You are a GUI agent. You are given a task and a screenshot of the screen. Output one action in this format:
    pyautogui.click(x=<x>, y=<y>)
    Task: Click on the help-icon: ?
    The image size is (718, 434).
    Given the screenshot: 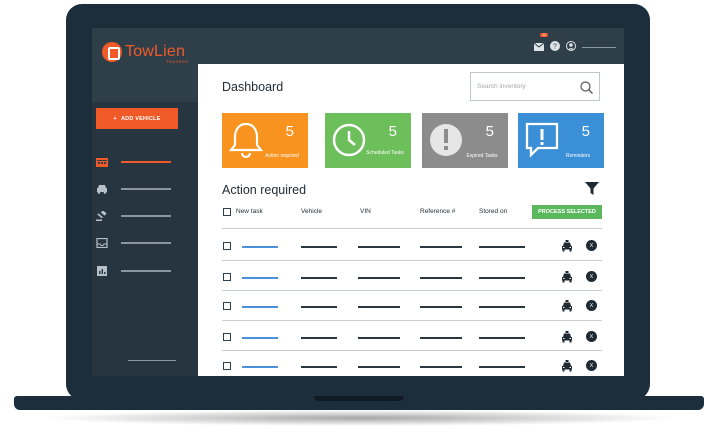 What is the action you would take?
    pyautogui.click(x=555, y=47)
    